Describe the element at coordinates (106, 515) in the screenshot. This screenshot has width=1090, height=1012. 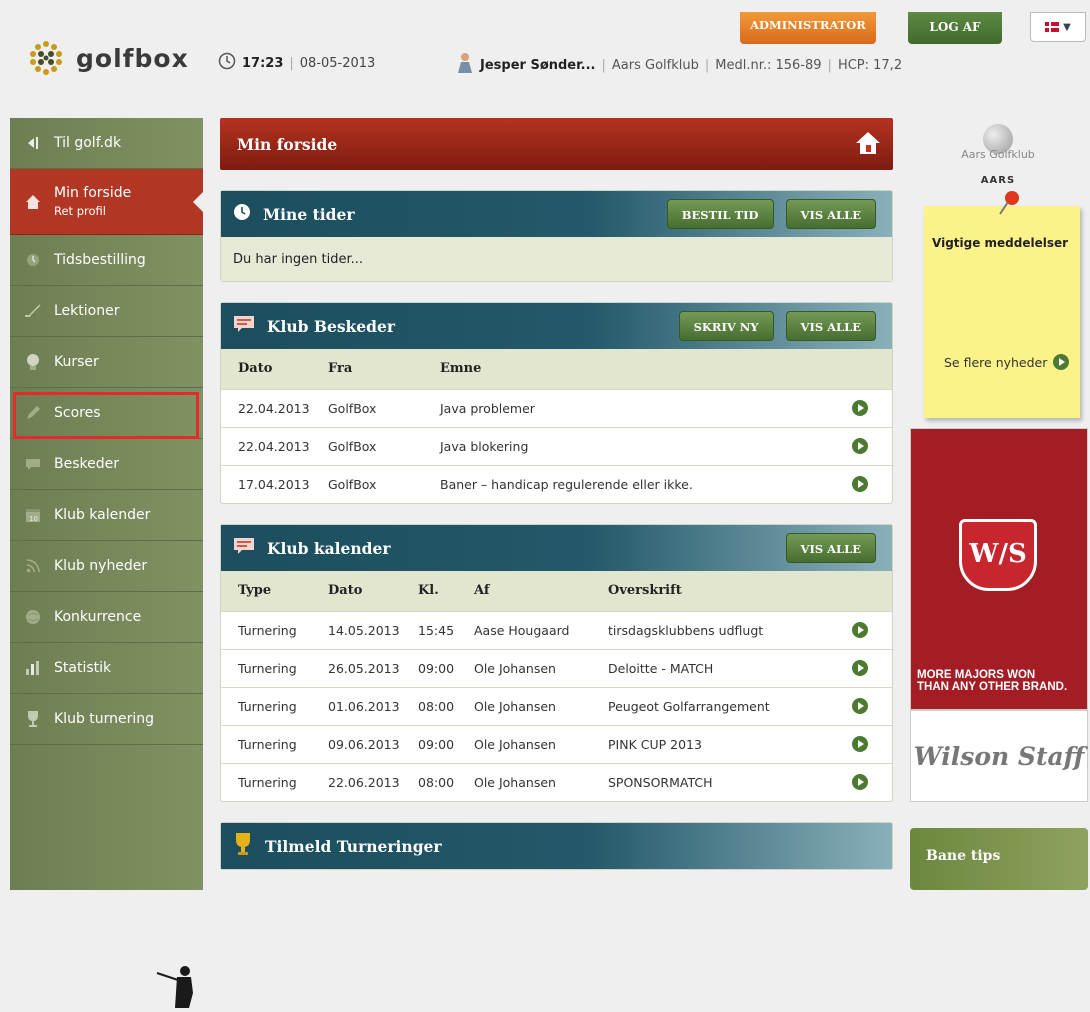
I see `sidebar-item-klub-kalender: 10 Klub kalender` at that location.